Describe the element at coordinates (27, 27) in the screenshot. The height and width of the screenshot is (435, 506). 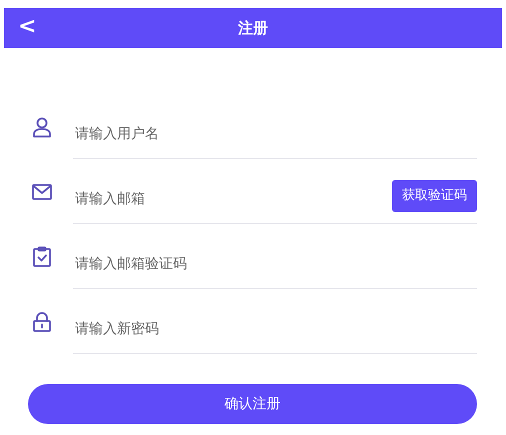
I see `back-button: <` at that location.